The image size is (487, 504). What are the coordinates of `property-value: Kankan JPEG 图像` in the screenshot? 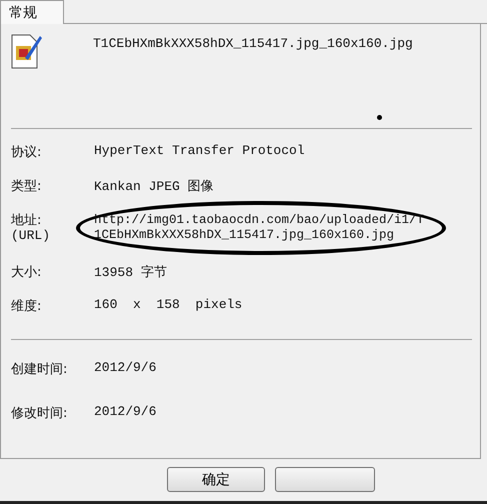 It's located at (154, 186).